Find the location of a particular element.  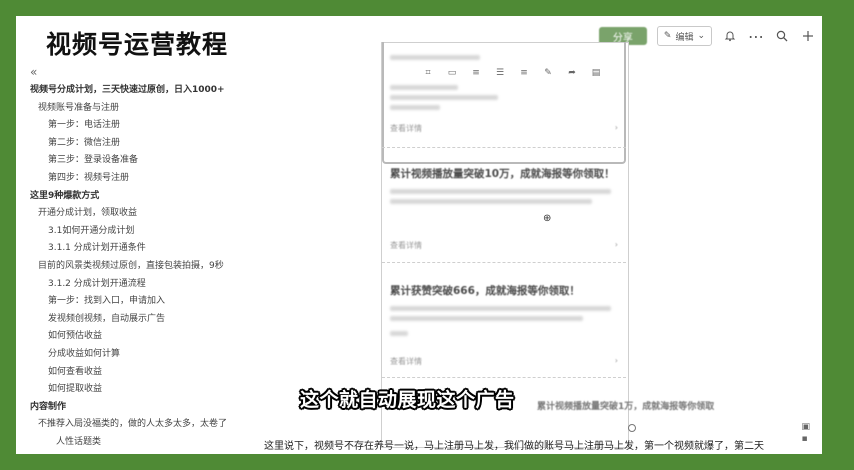

resize-handle is located at coordinates (632, 428).